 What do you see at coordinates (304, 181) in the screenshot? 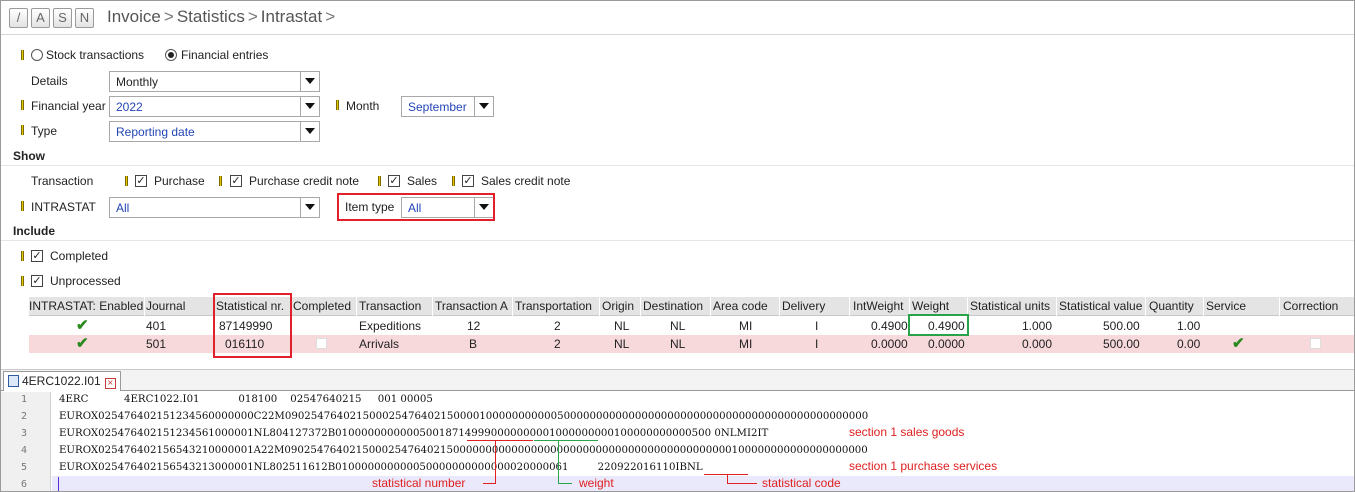
I see `purchase-credit-label: Purchase credit note` at bounding box center [304, 181].